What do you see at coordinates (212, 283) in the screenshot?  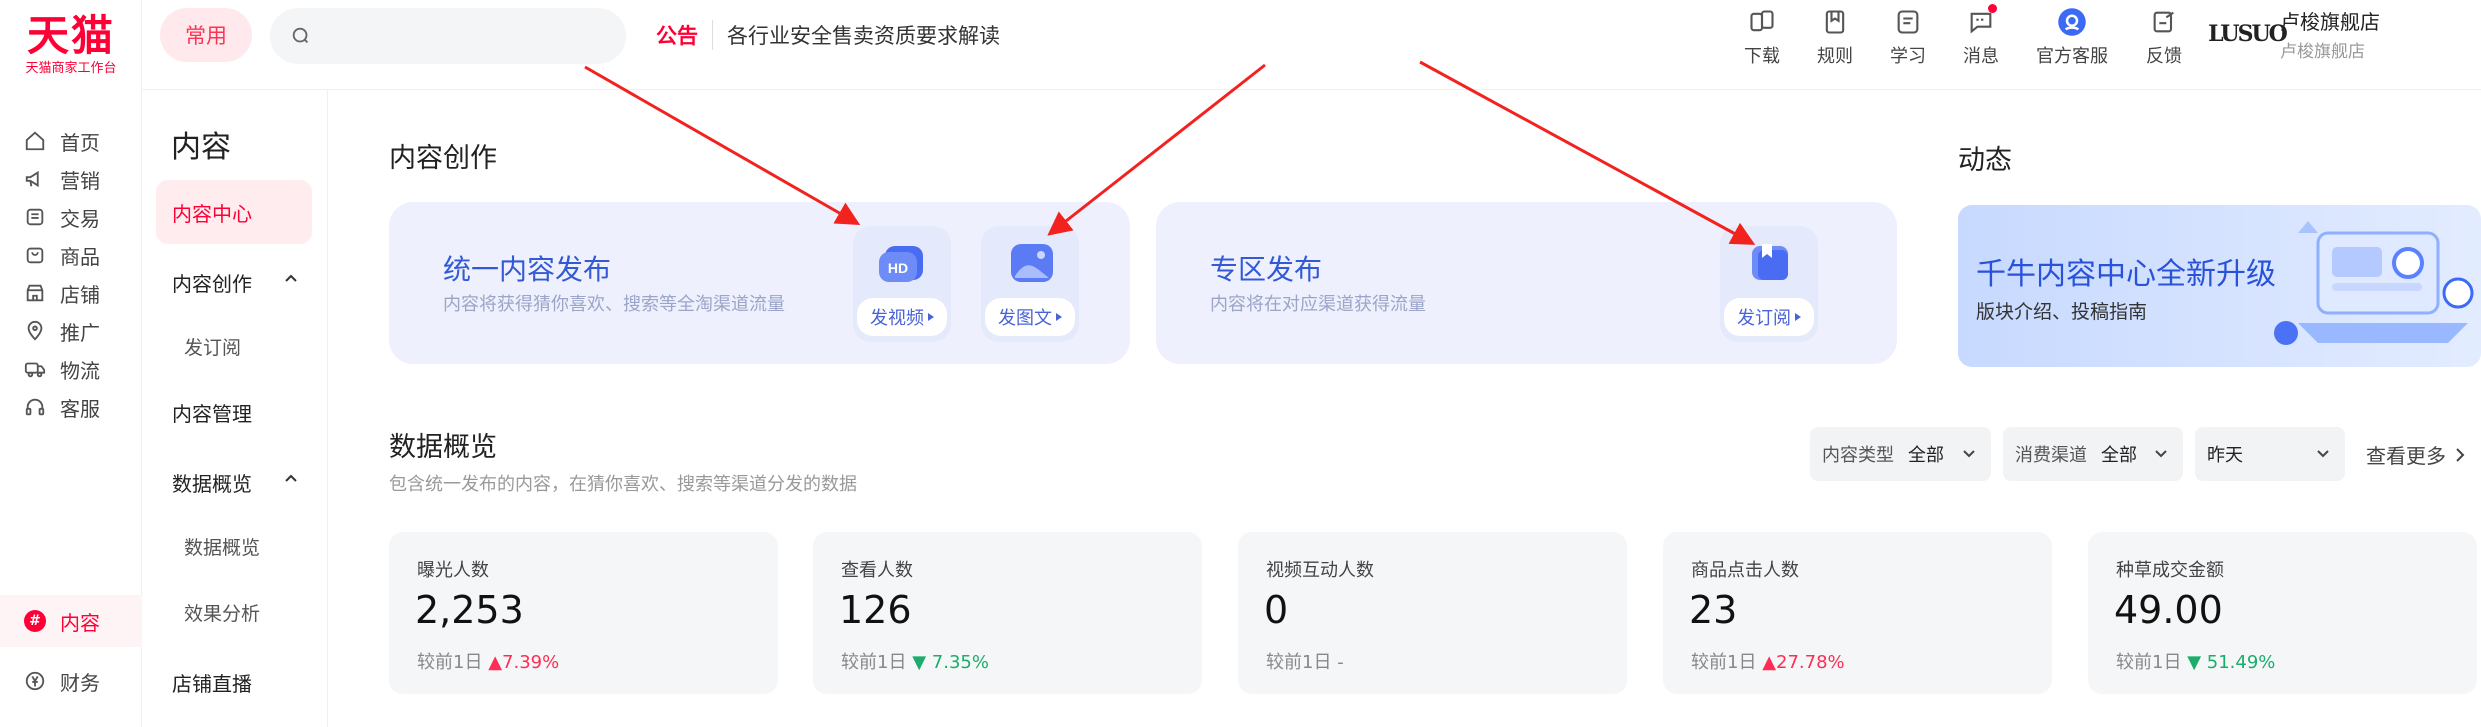 I see `subnav-item-label: 内容创作` at bounding box center [212, 283].